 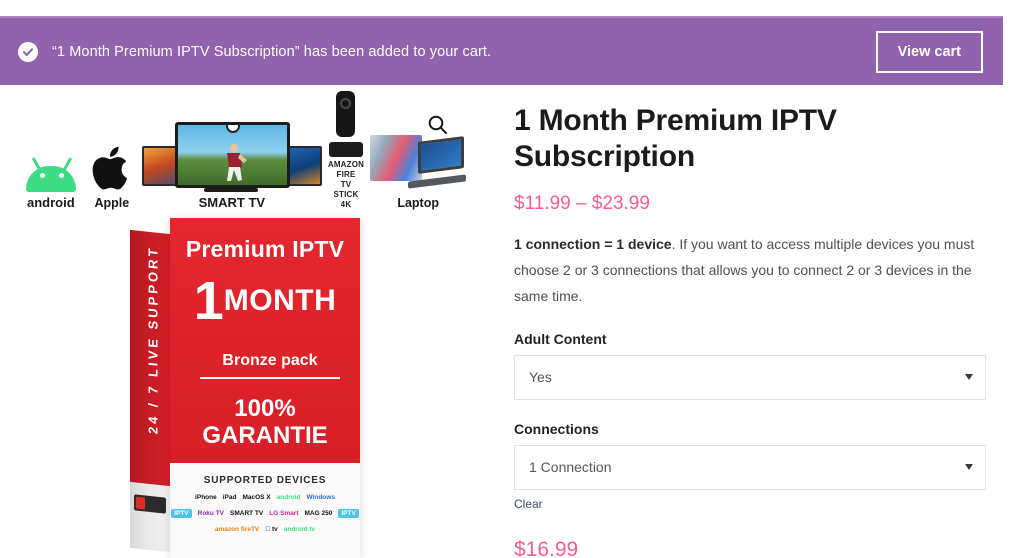 I want to click on product-box-guarantee: 100% GARANTIE, so click(x=265, y=422).